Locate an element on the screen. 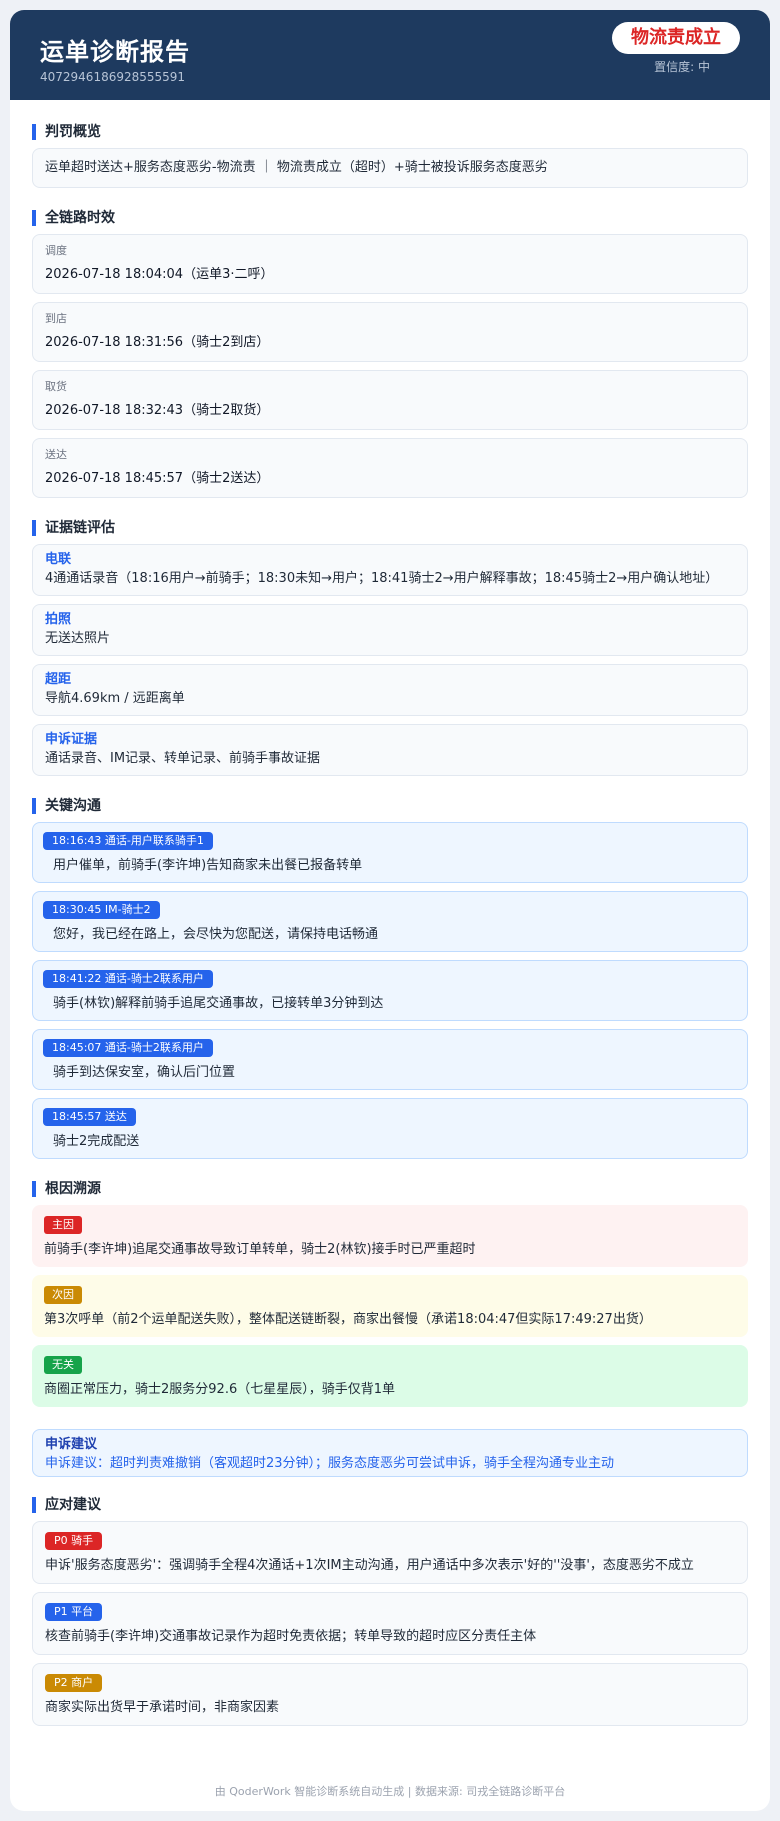 This screenshot has height=1821, width=780. suggestion-text: 商家实际出货早于承诺时间，非商家因素 is located at coordinates (162, 1707).